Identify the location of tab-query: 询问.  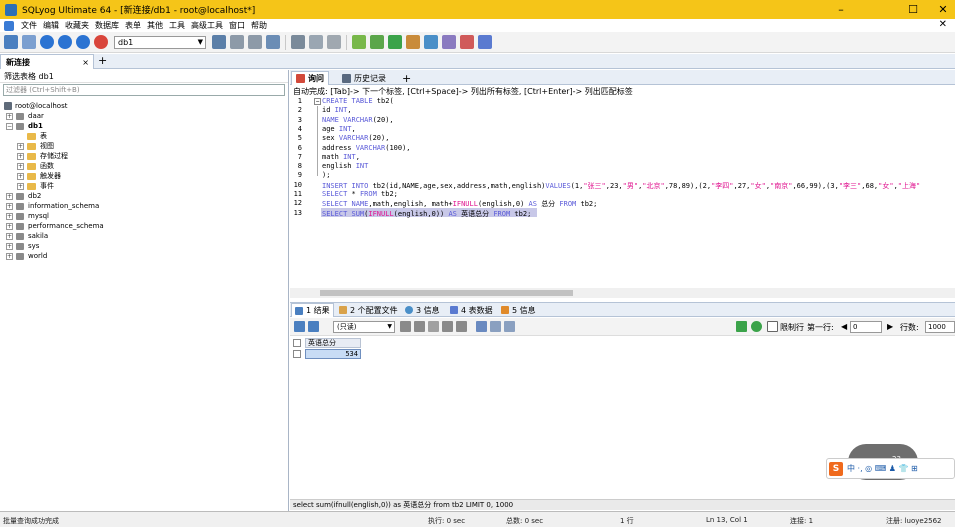
(310, 78).